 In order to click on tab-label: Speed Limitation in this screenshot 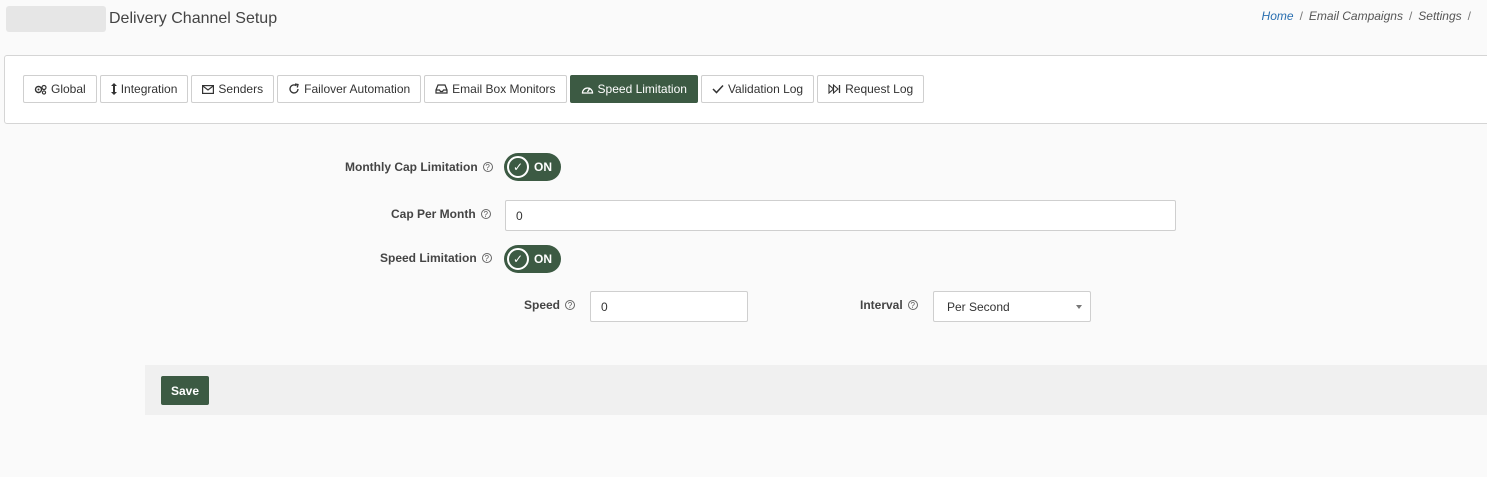, I will do `click(642, 89)`.